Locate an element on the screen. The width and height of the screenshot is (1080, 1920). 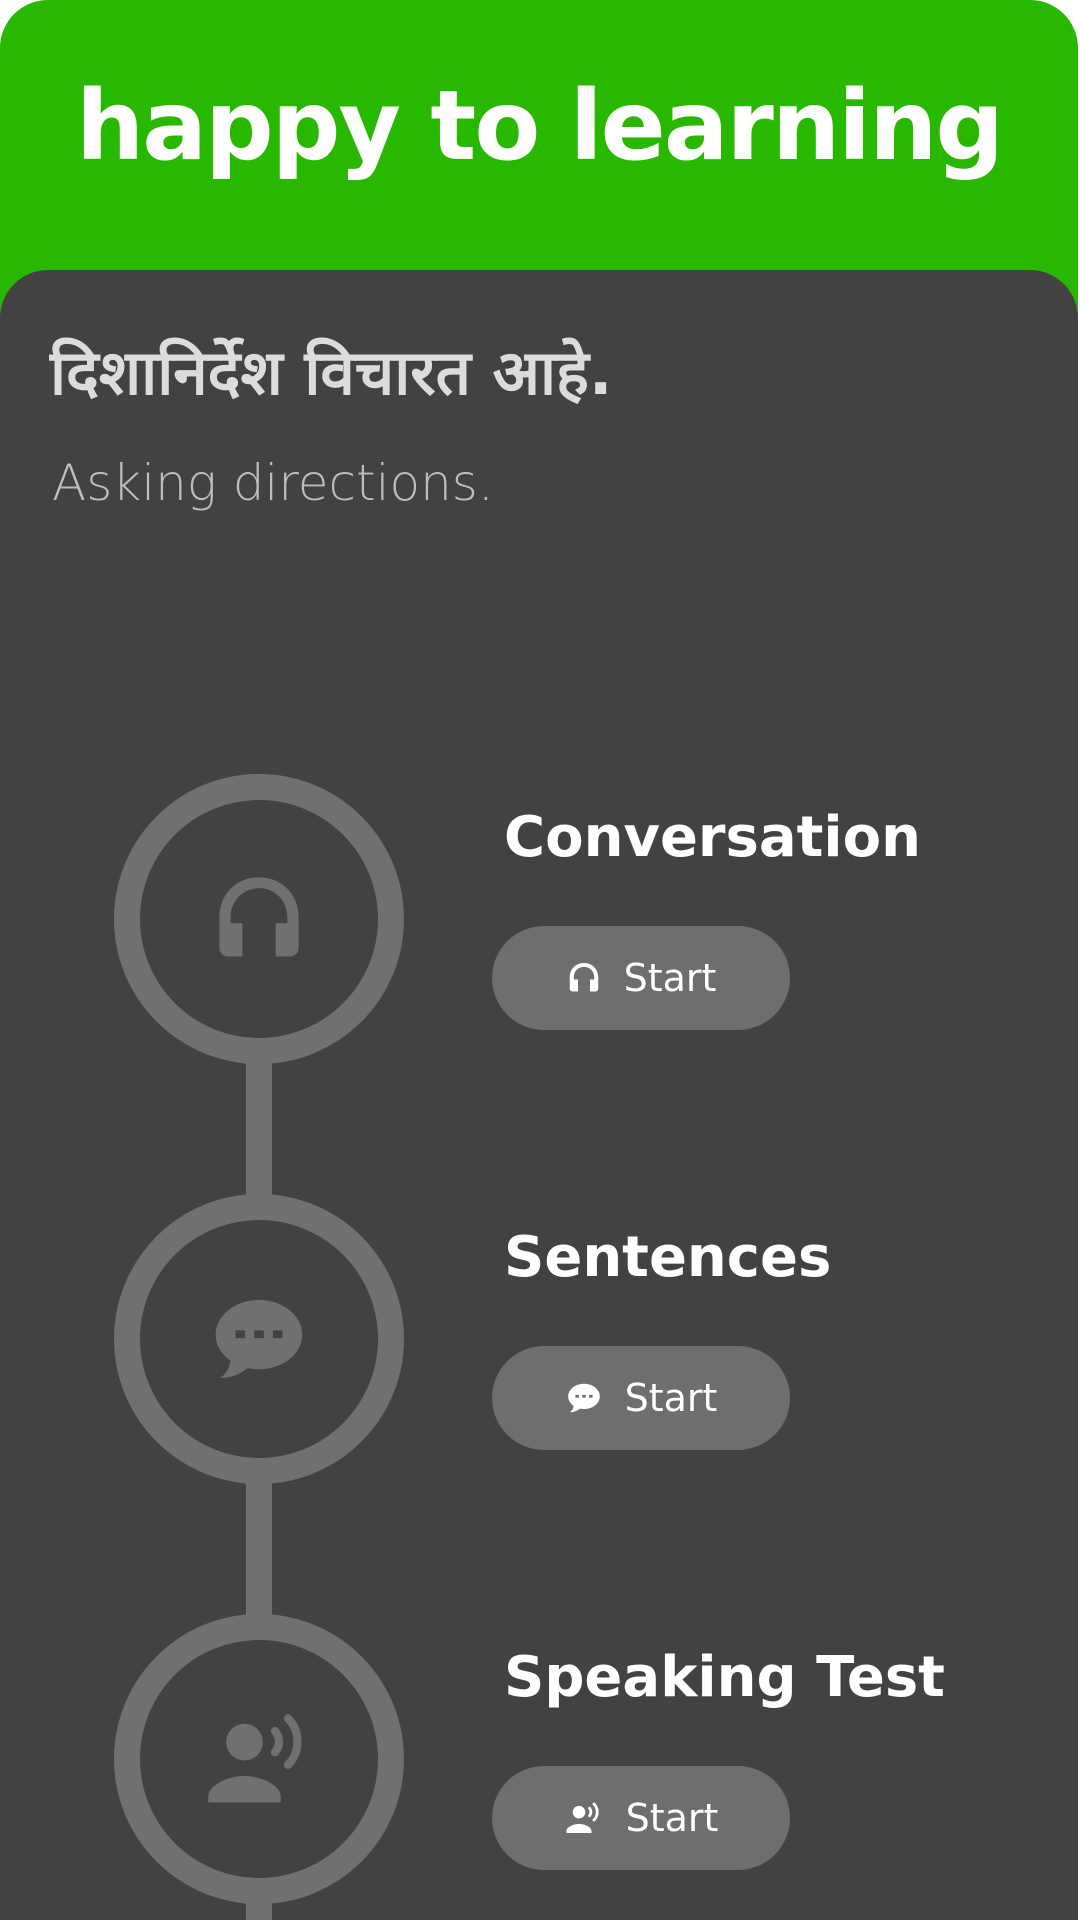
conversation-start-button: Start is located at coordinates (641, 978).